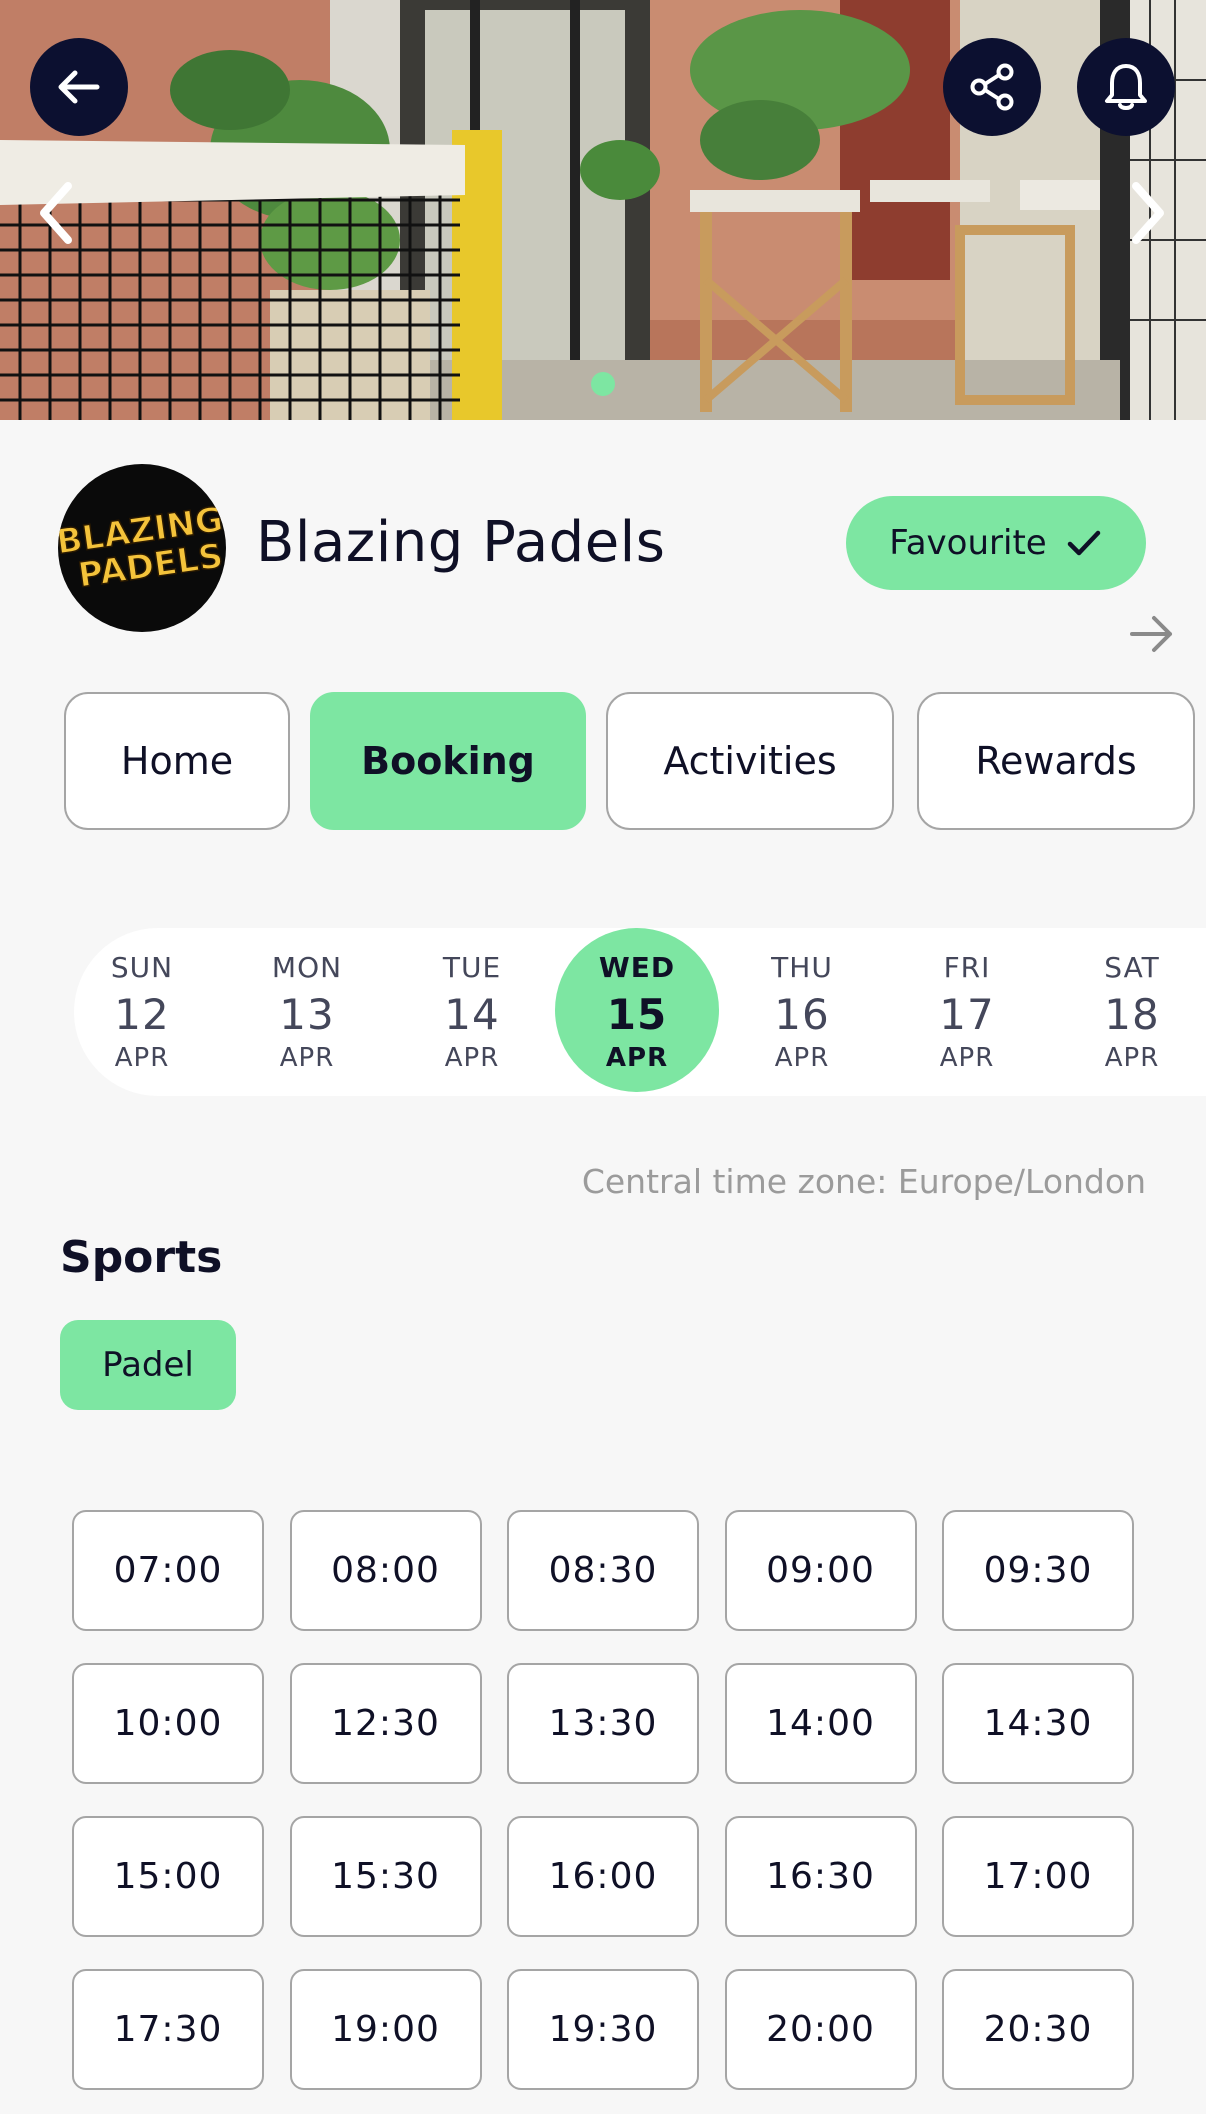  What do you see at coordinates (968, 543) in the screenshot?
I see `favourite-label: Favourite` at bounding box center [968, 543].